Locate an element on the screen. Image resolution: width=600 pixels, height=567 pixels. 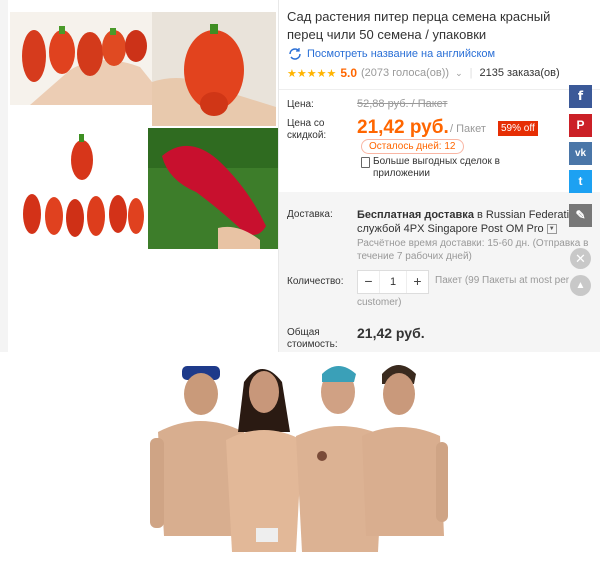
chevron-down-icon: ⌄ is located at coordinates (459, 73).